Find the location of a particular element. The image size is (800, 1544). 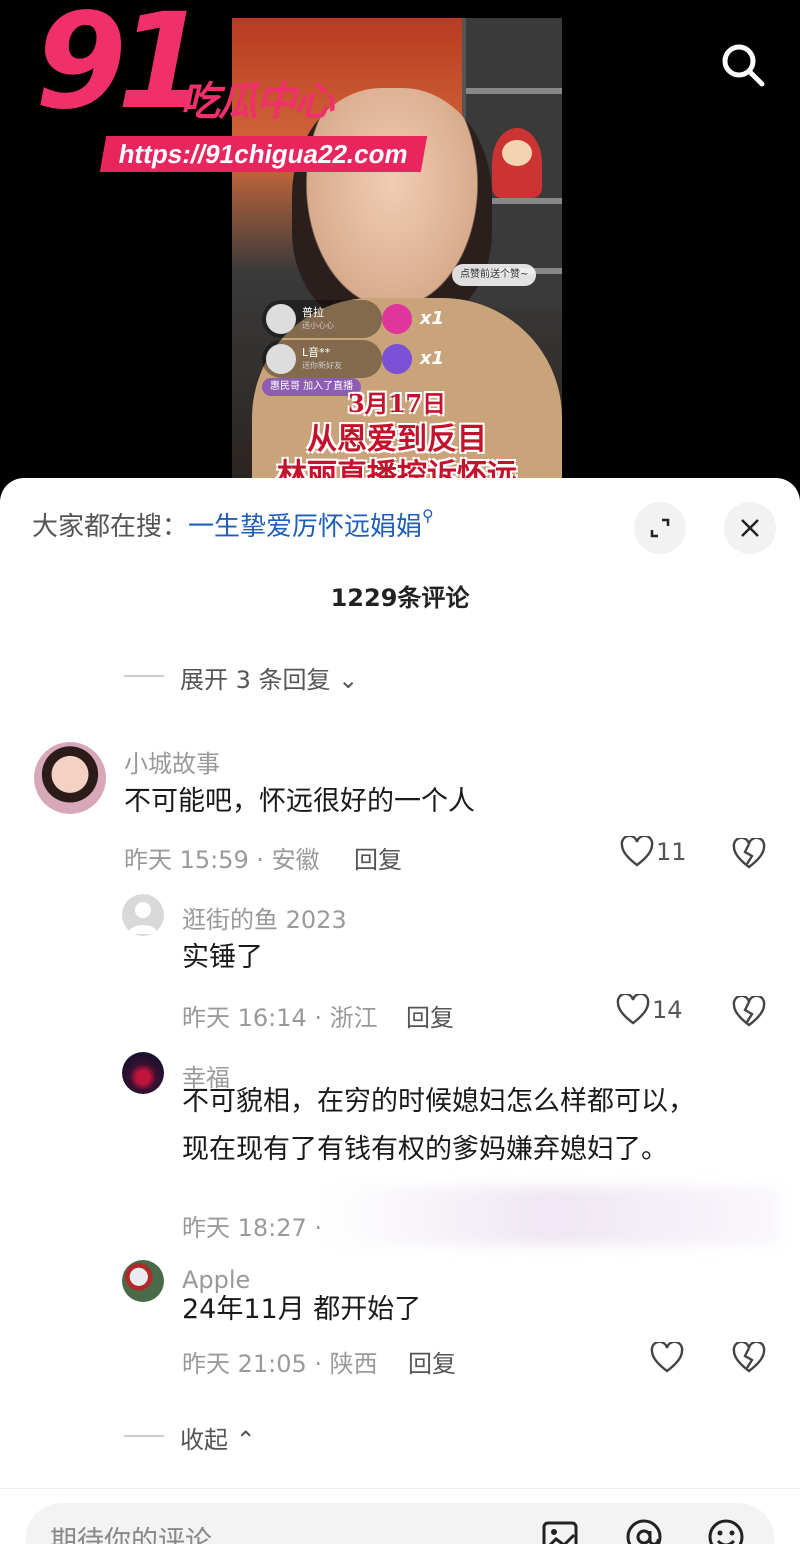

hot-search: 大家都在搜：一生挚爱厉怀远娟娟⚲ is located at coordinates (233, 524).